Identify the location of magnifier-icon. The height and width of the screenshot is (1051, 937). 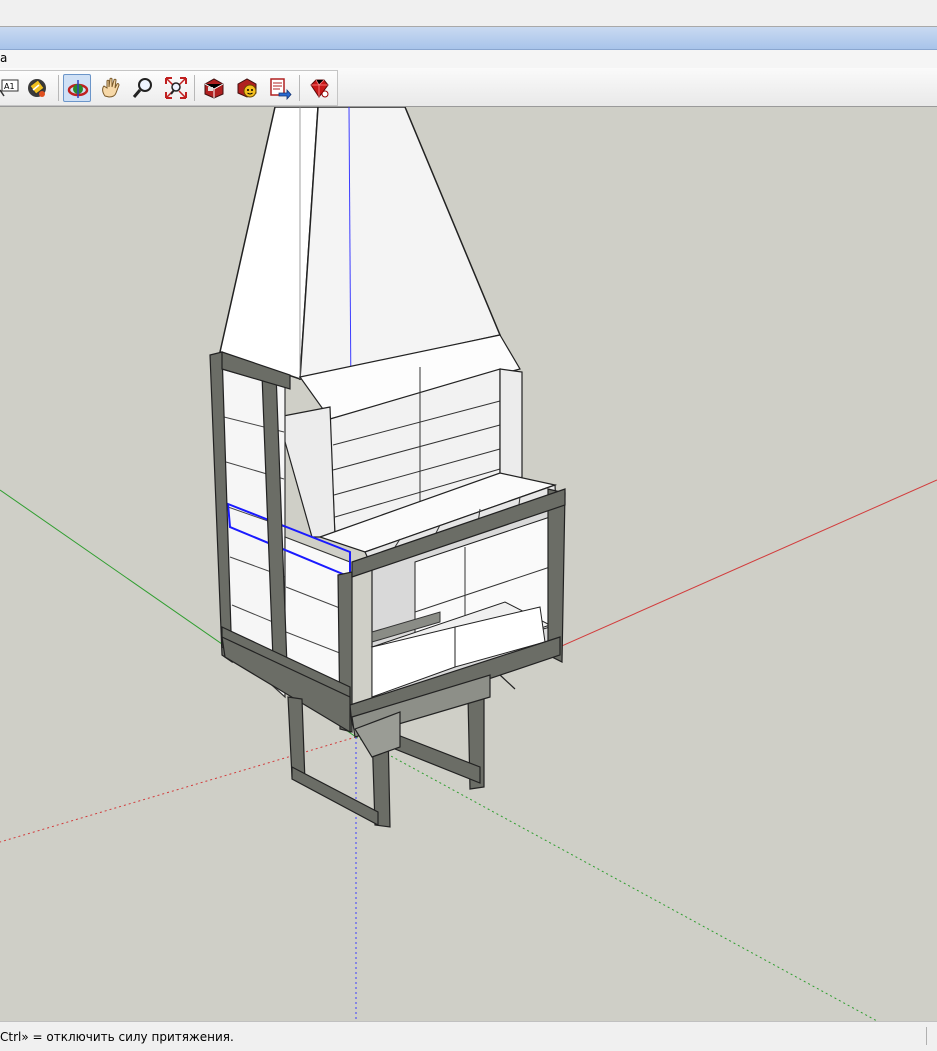
(142, 88).